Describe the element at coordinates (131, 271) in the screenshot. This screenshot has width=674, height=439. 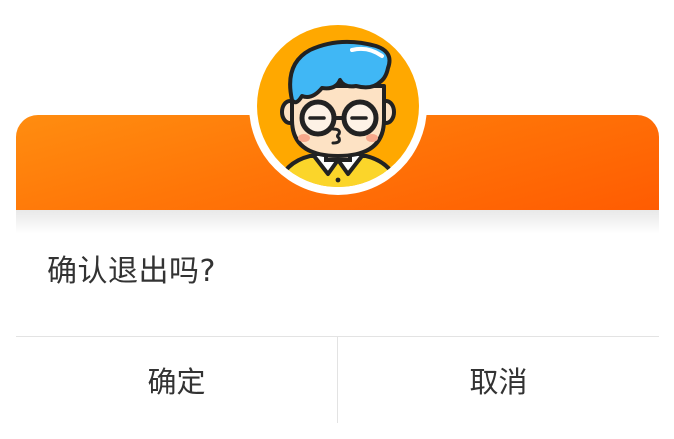
I see `confirm-message: 确认退出吗?` at that location.